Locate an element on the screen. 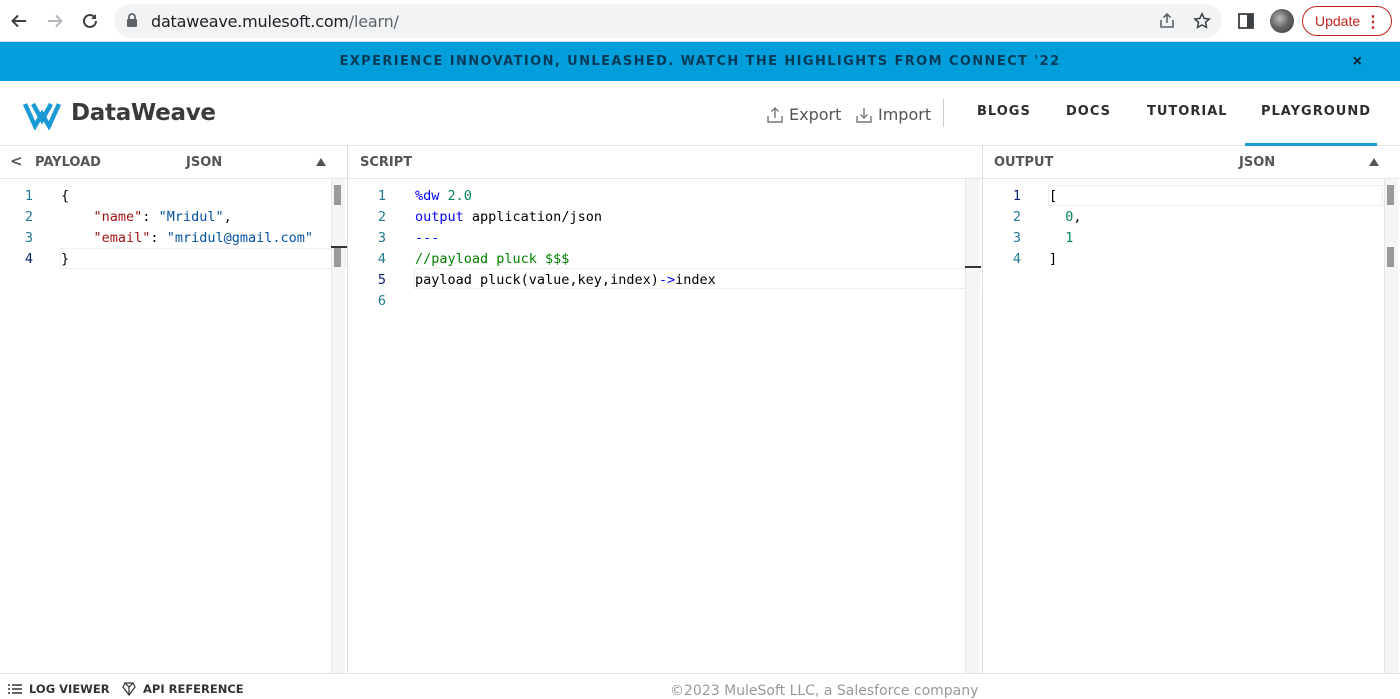 The width and height of the screenshot is (1400, 699). nav-docs: DOCS is located at coordinates (1088, 111).